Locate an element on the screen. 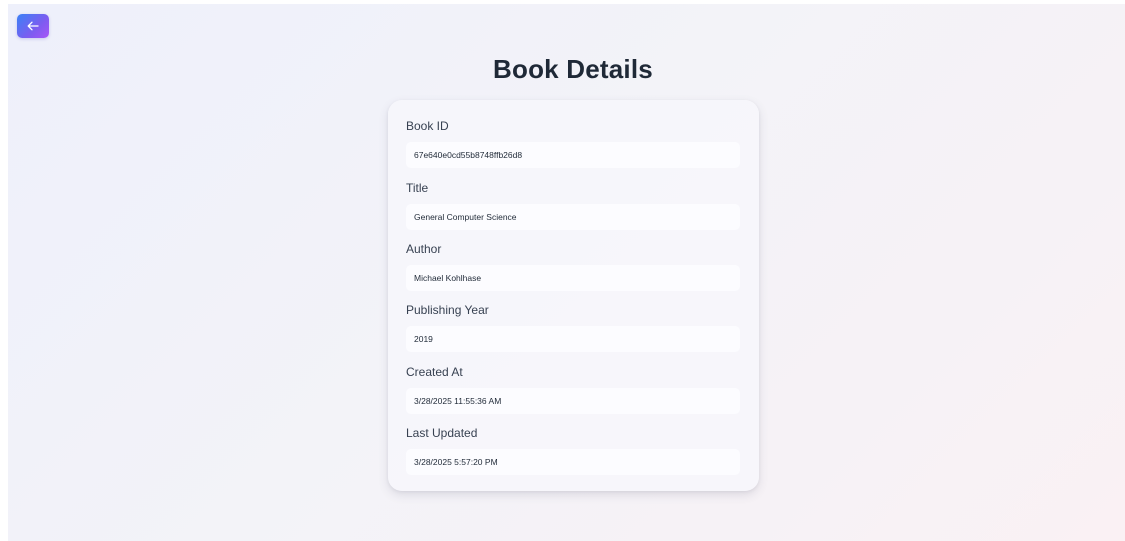  author-field: Author Michael Kohlhase is located at coordinates (573, 266).